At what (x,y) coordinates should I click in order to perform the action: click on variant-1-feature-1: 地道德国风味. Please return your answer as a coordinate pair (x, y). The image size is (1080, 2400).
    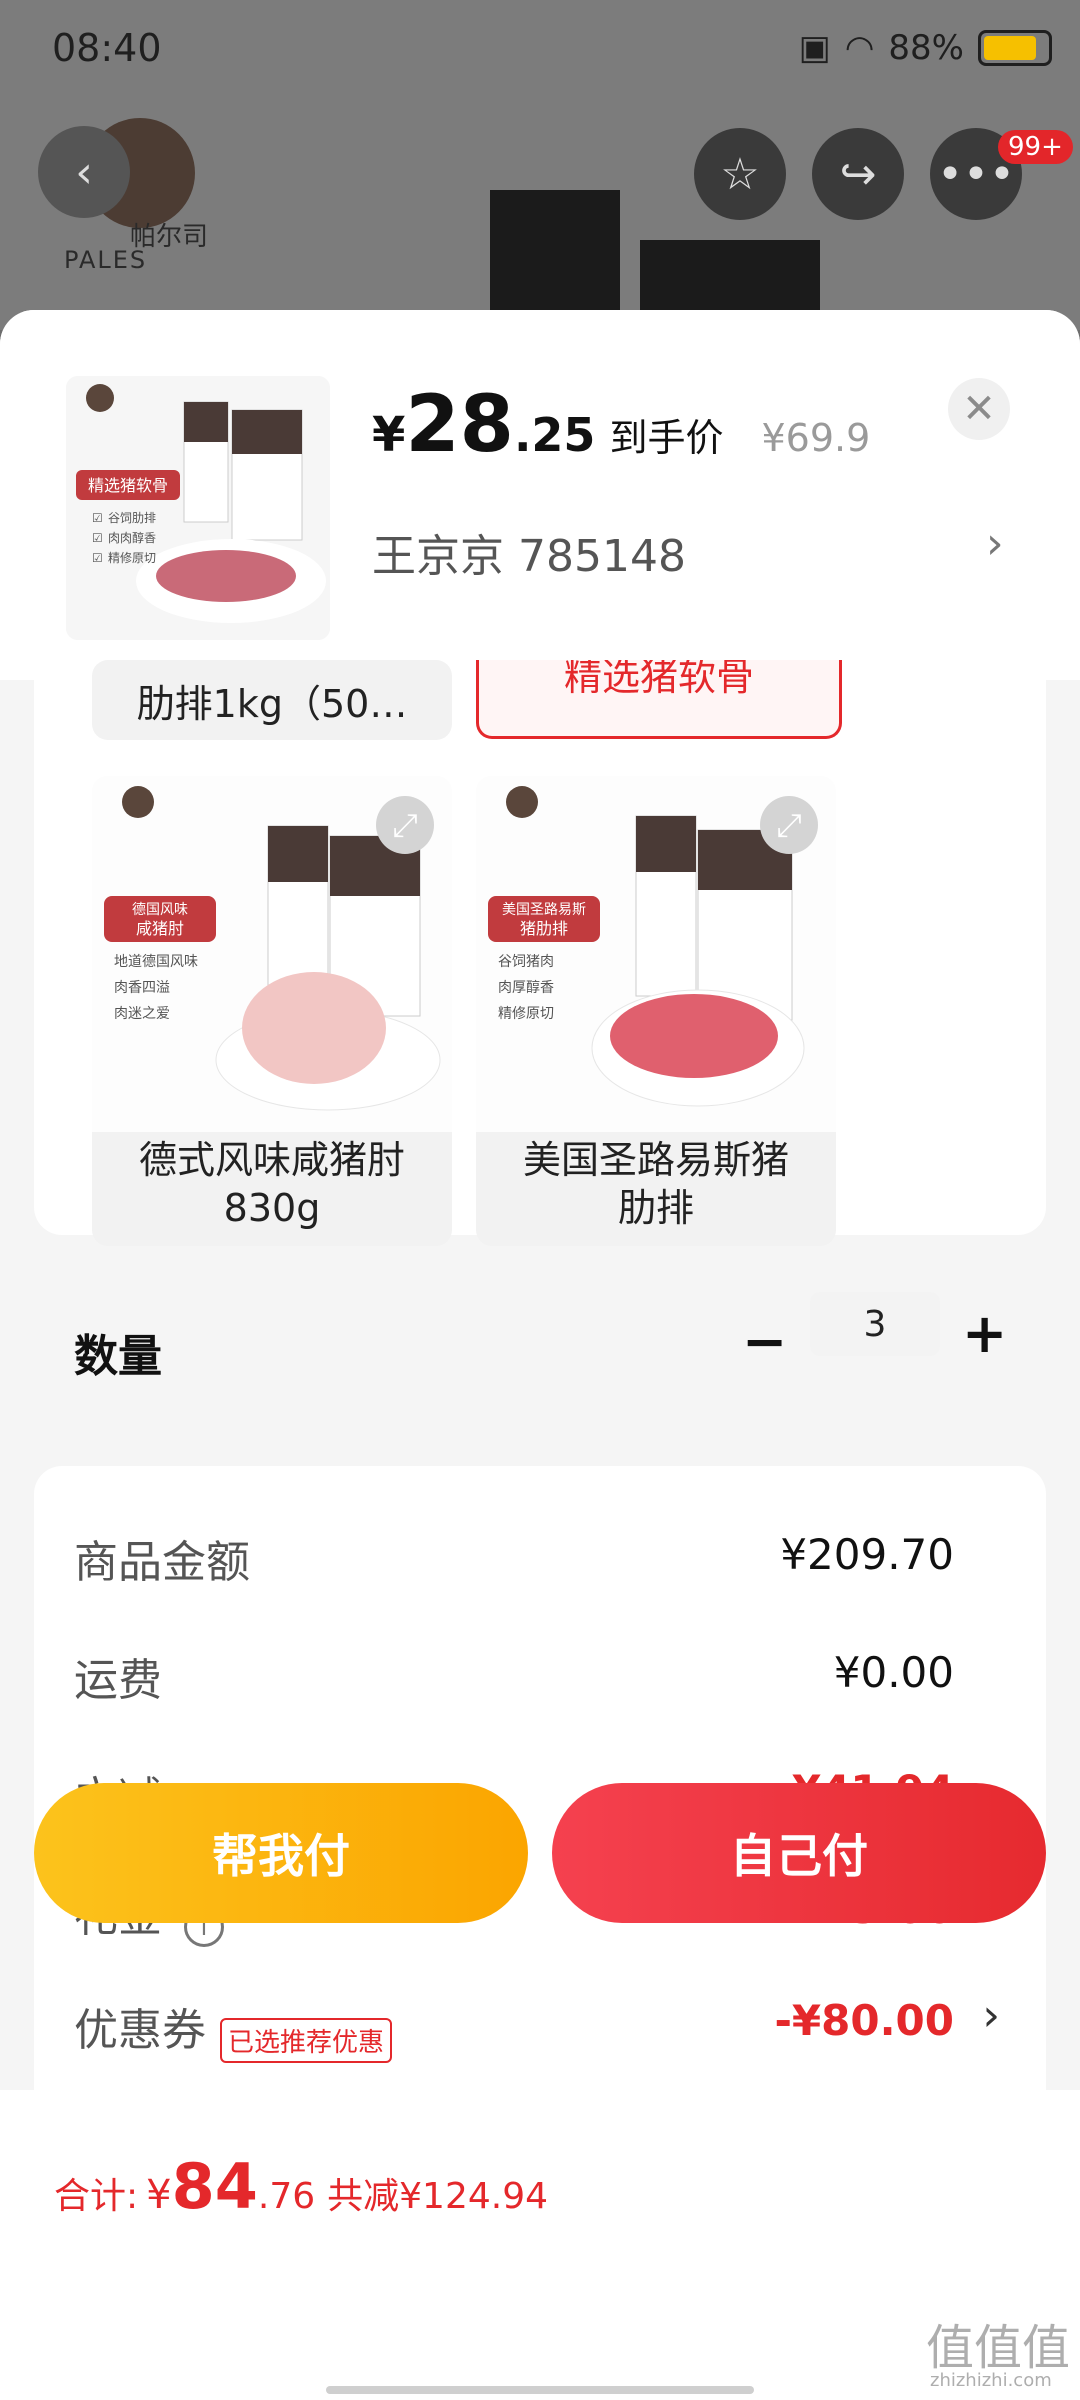
    Looking at the image, I should click on (156, 962).